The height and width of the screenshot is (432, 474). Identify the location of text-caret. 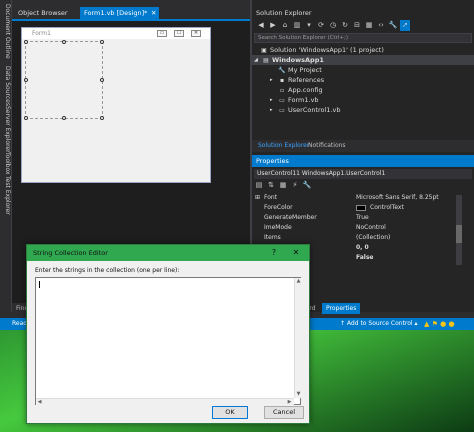
(39, 284).